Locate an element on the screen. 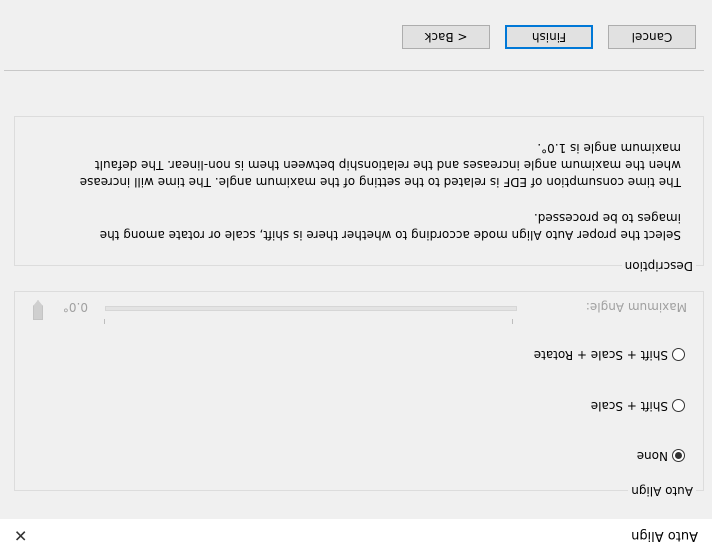 Image resolution: width=712 pixels, height=551 pixels. slider-thumb is located at coordinates (38, 310).